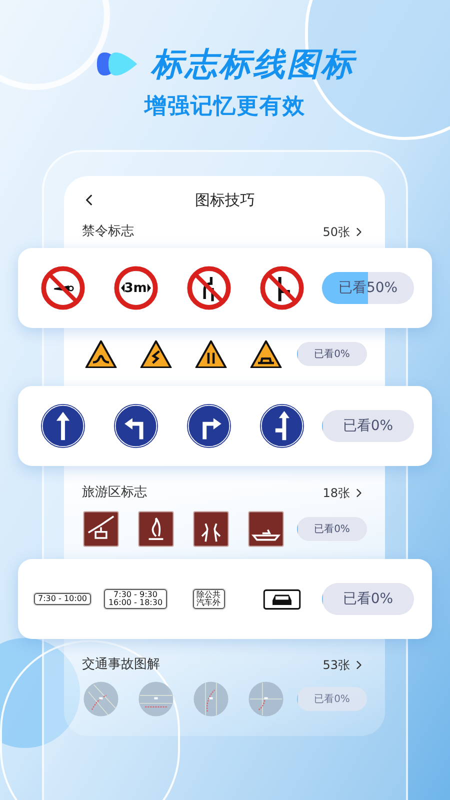 This screenshot has width=450, height=800. I want to click on prohibition-sign-icon: 3m, so click(136, 288).